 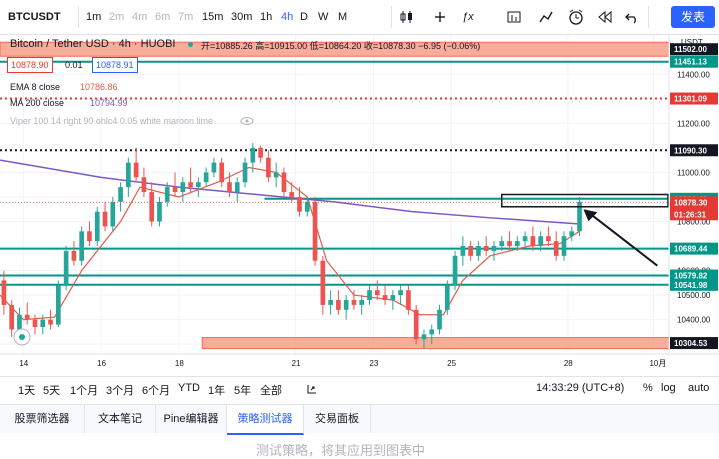 I want to click on bar-chart-icon, so click(x=546, y=17).